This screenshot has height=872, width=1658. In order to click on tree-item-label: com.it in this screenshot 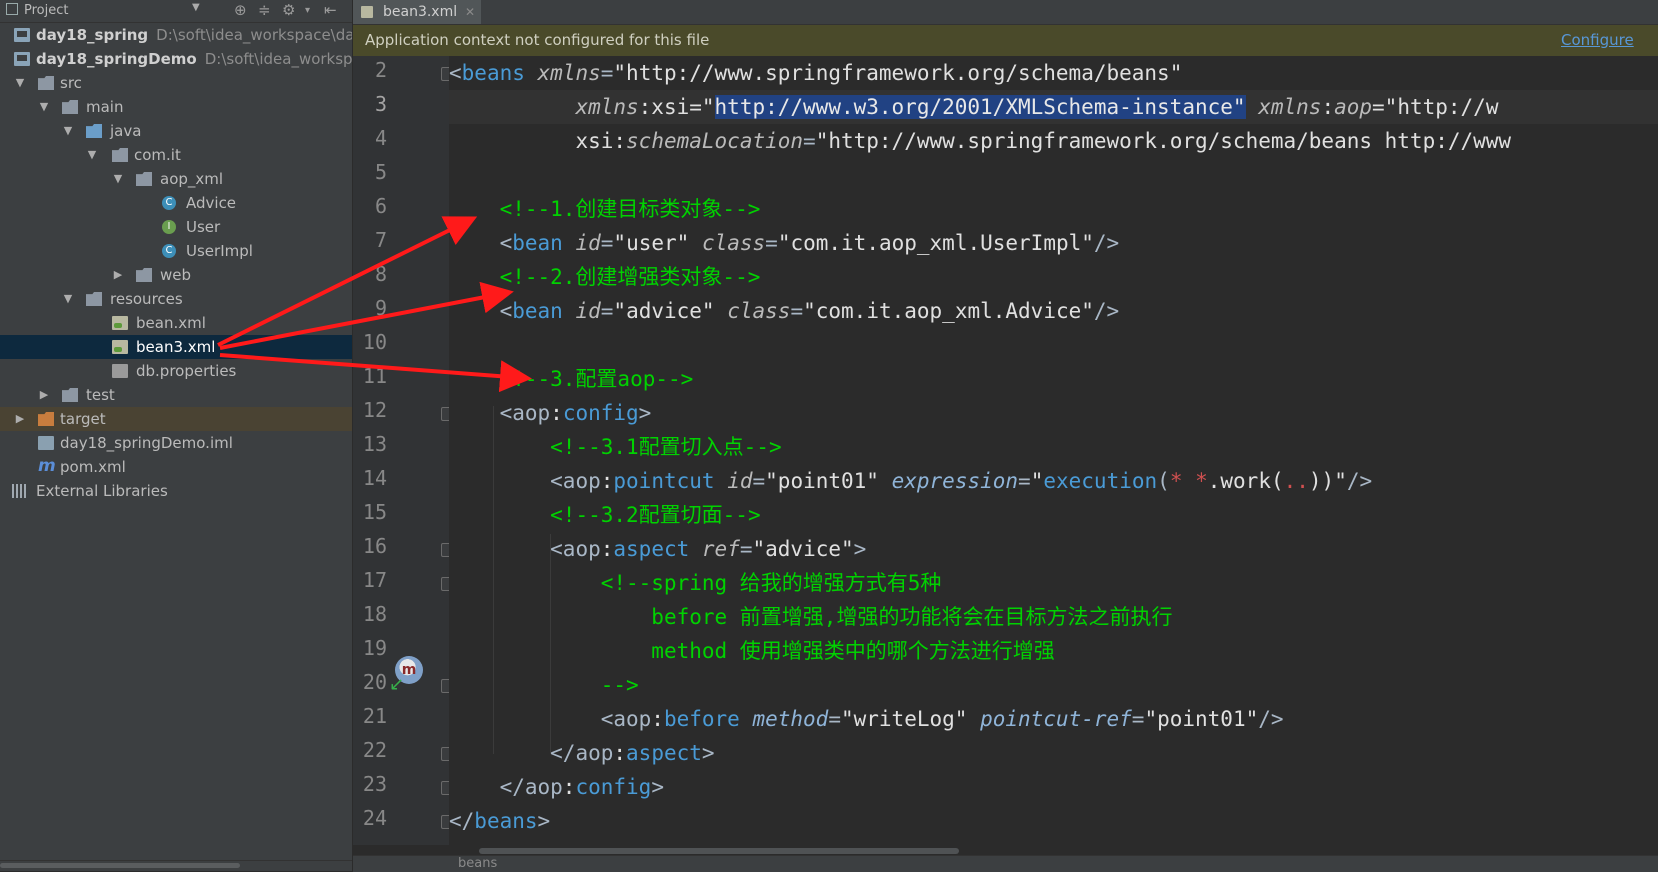, I will do `click(157, 155)`.